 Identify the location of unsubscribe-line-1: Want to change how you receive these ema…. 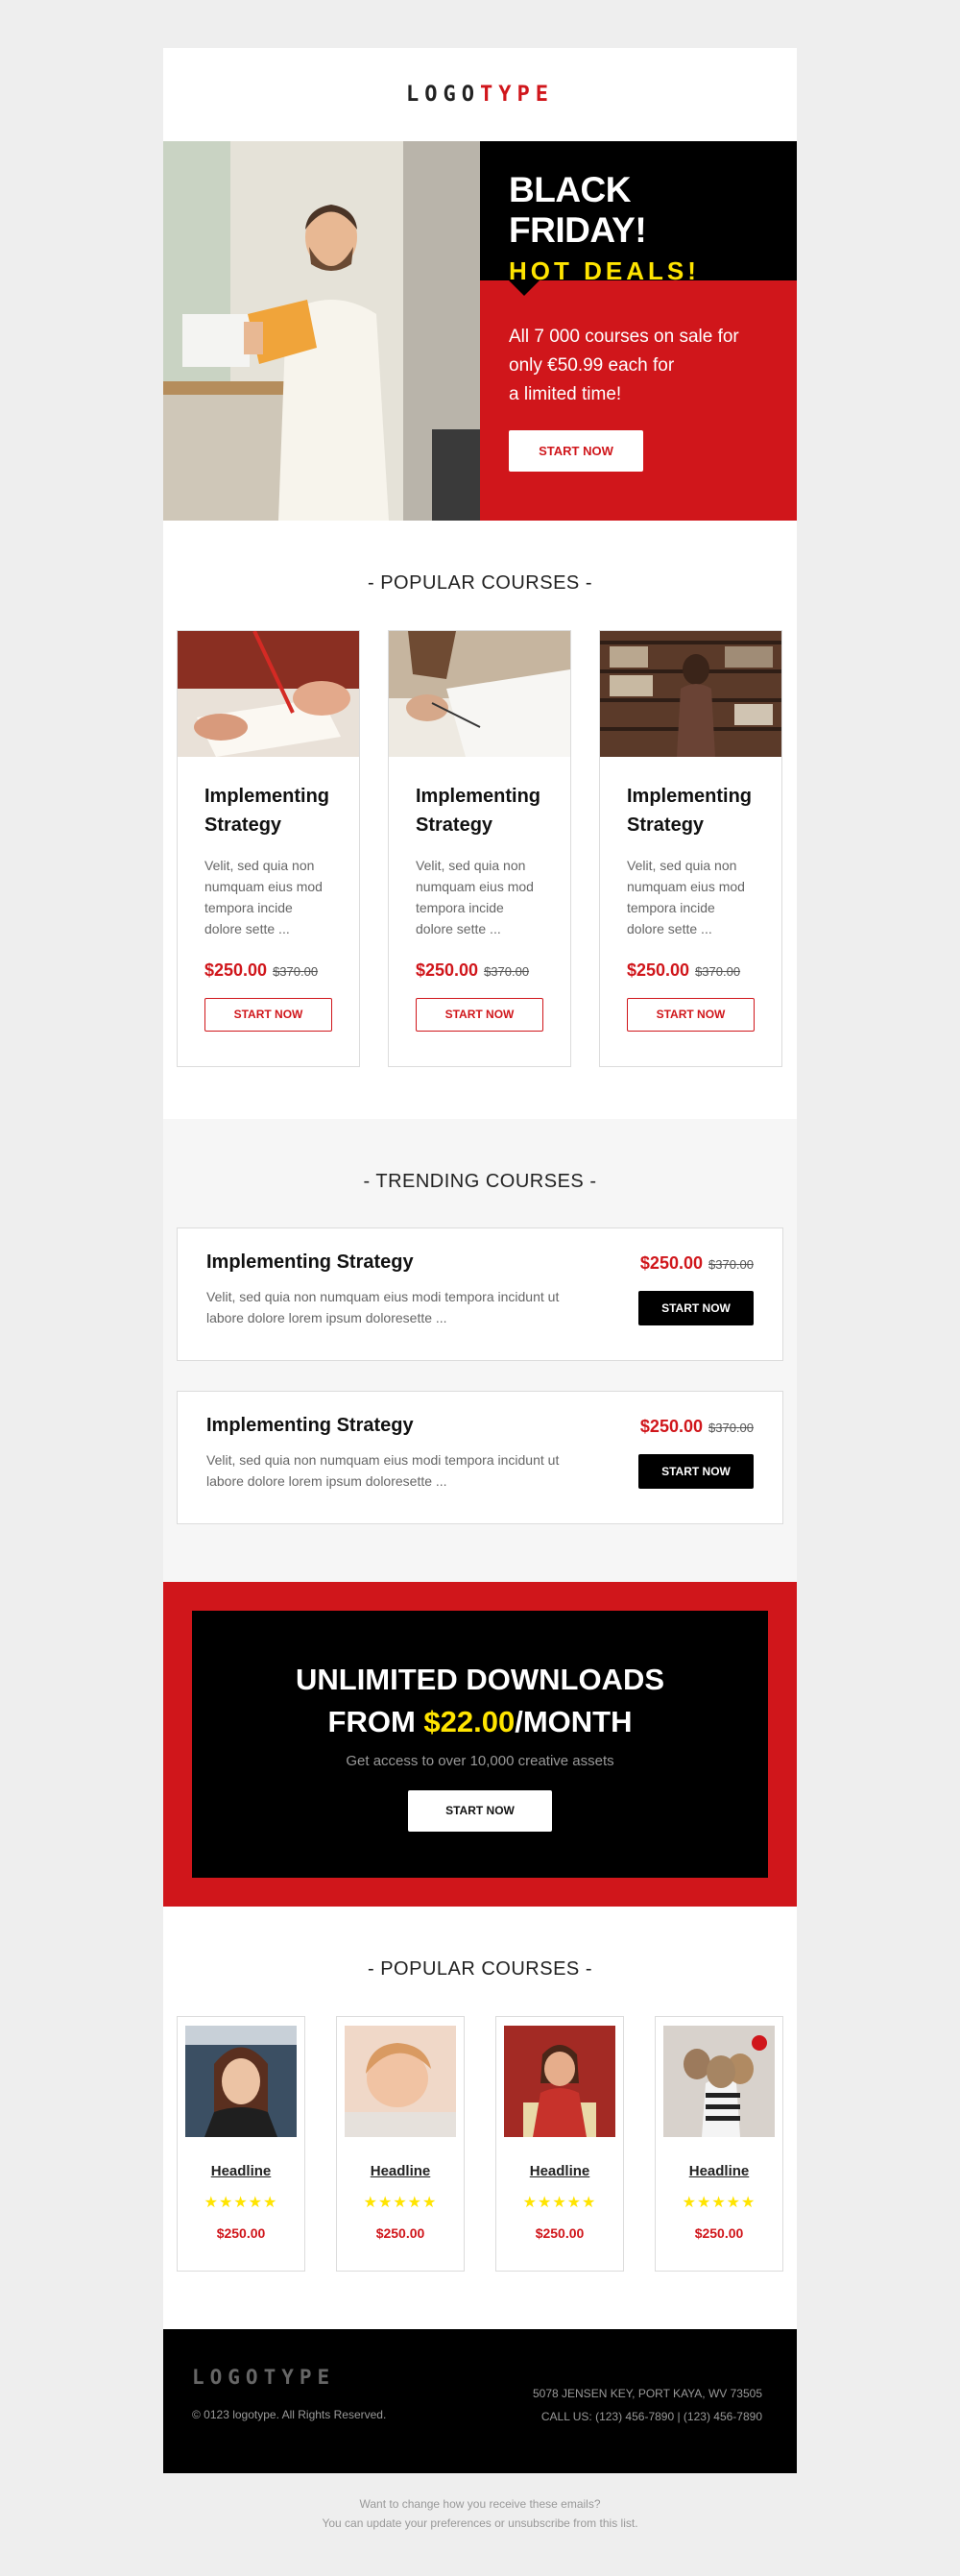
(480, 2504).